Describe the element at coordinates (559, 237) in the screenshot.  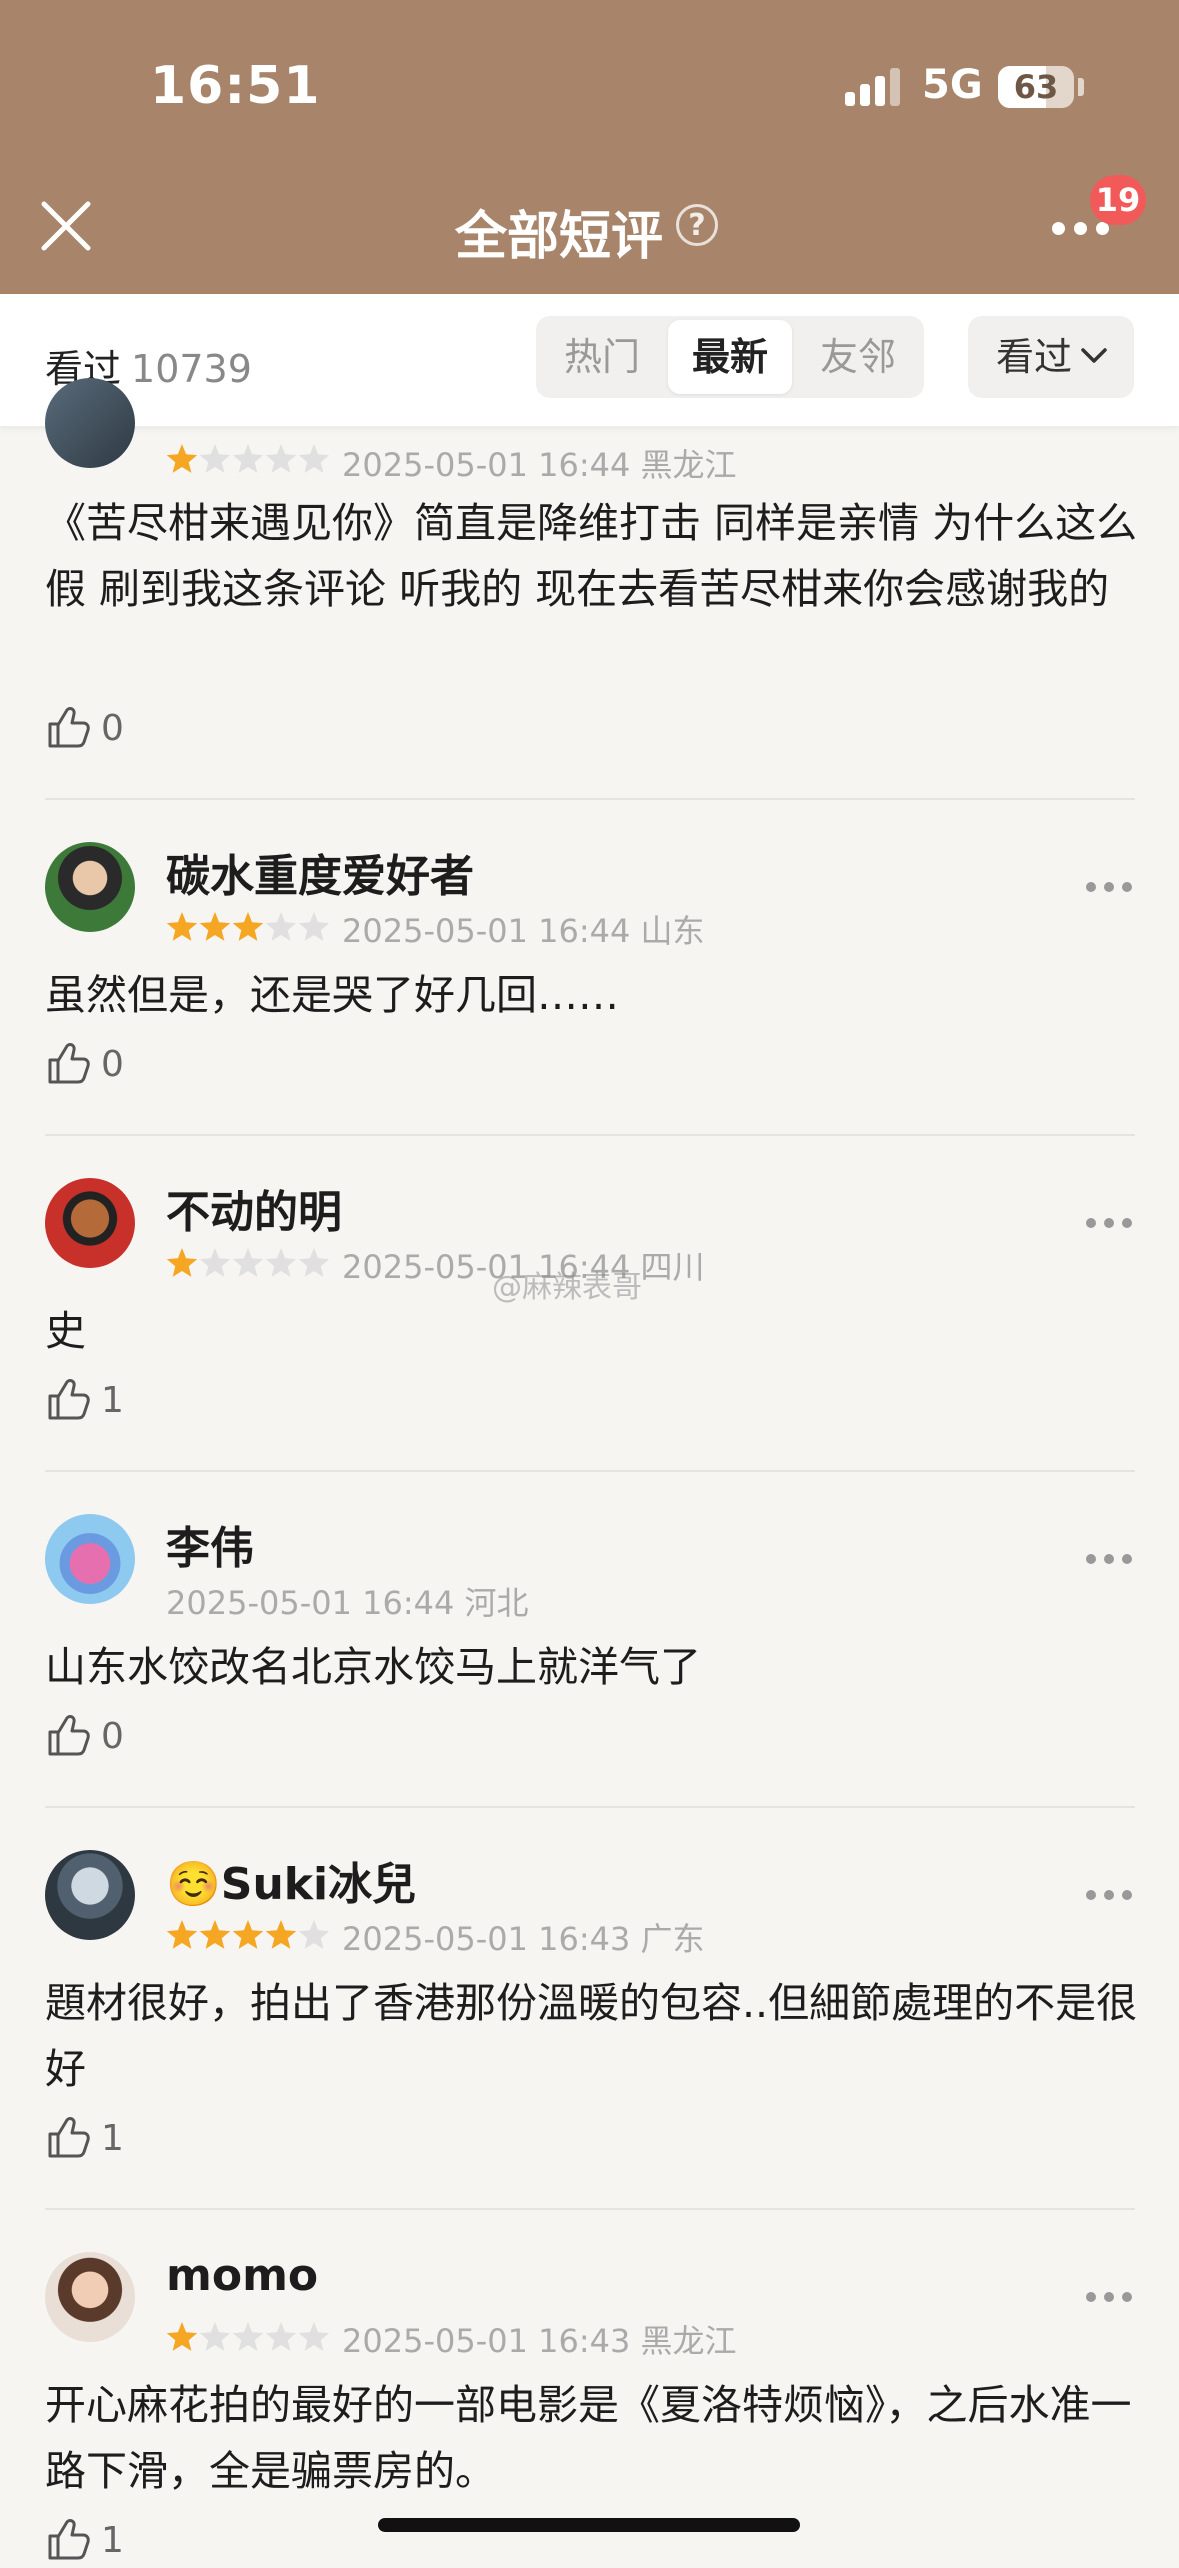
I see `page-title: 全部短评` at that location.